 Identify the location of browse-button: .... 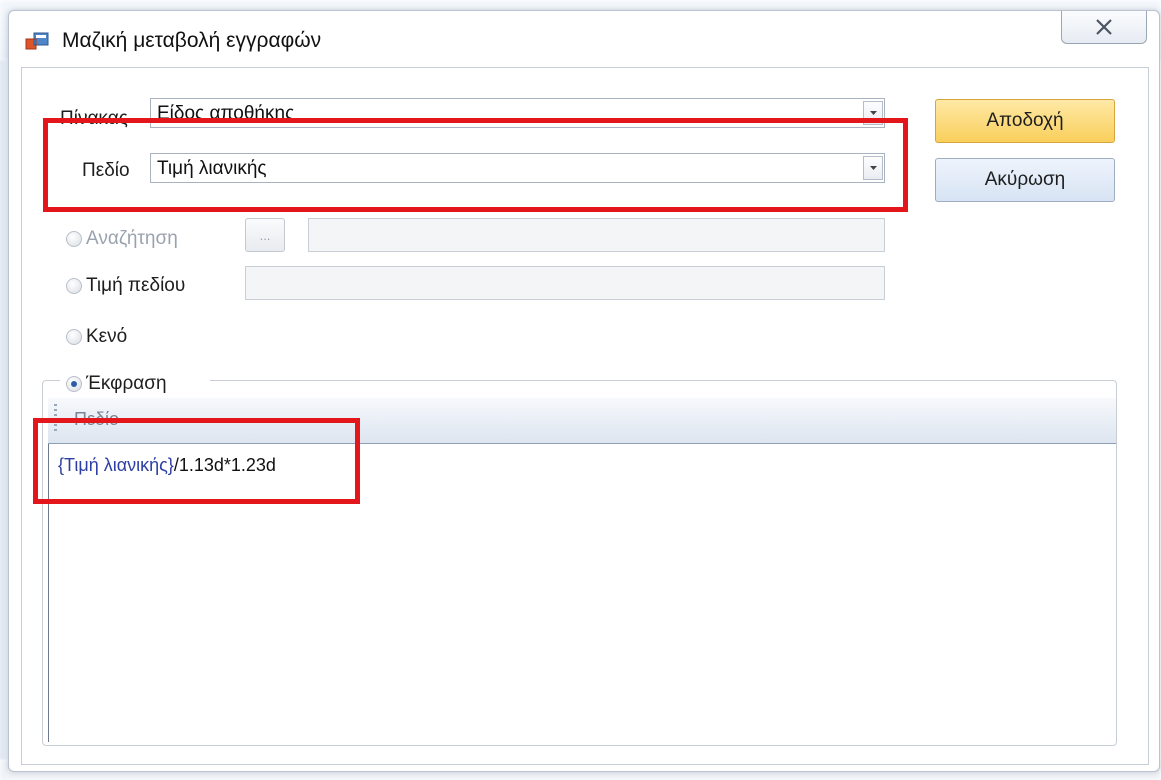
(265, 235).